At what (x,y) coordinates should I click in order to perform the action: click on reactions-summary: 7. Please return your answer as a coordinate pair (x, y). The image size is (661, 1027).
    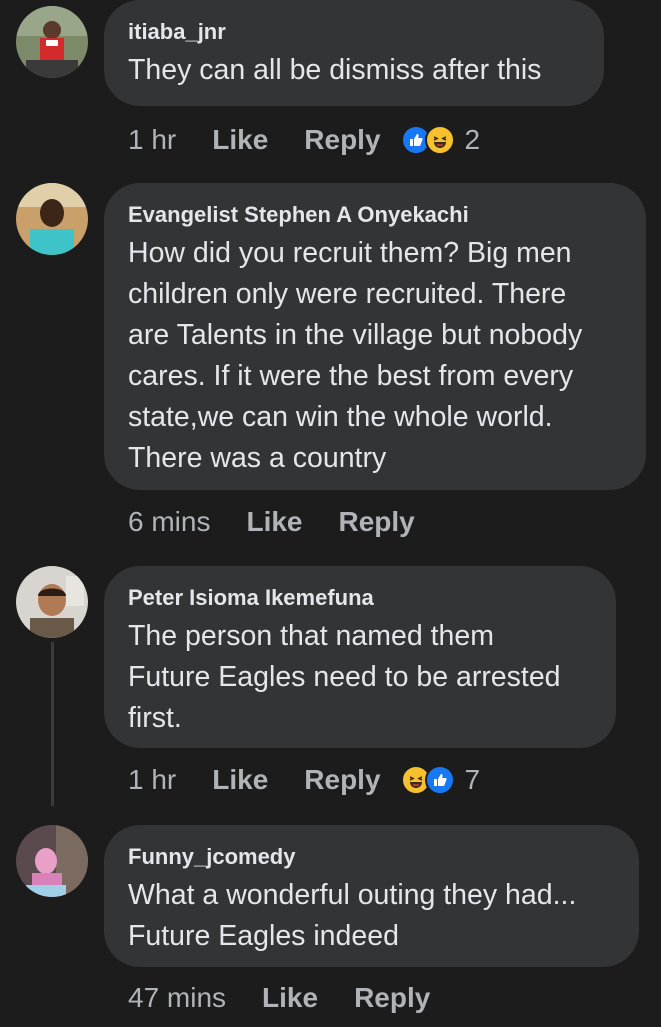
    Looking at the image, I should click on (440, 780).